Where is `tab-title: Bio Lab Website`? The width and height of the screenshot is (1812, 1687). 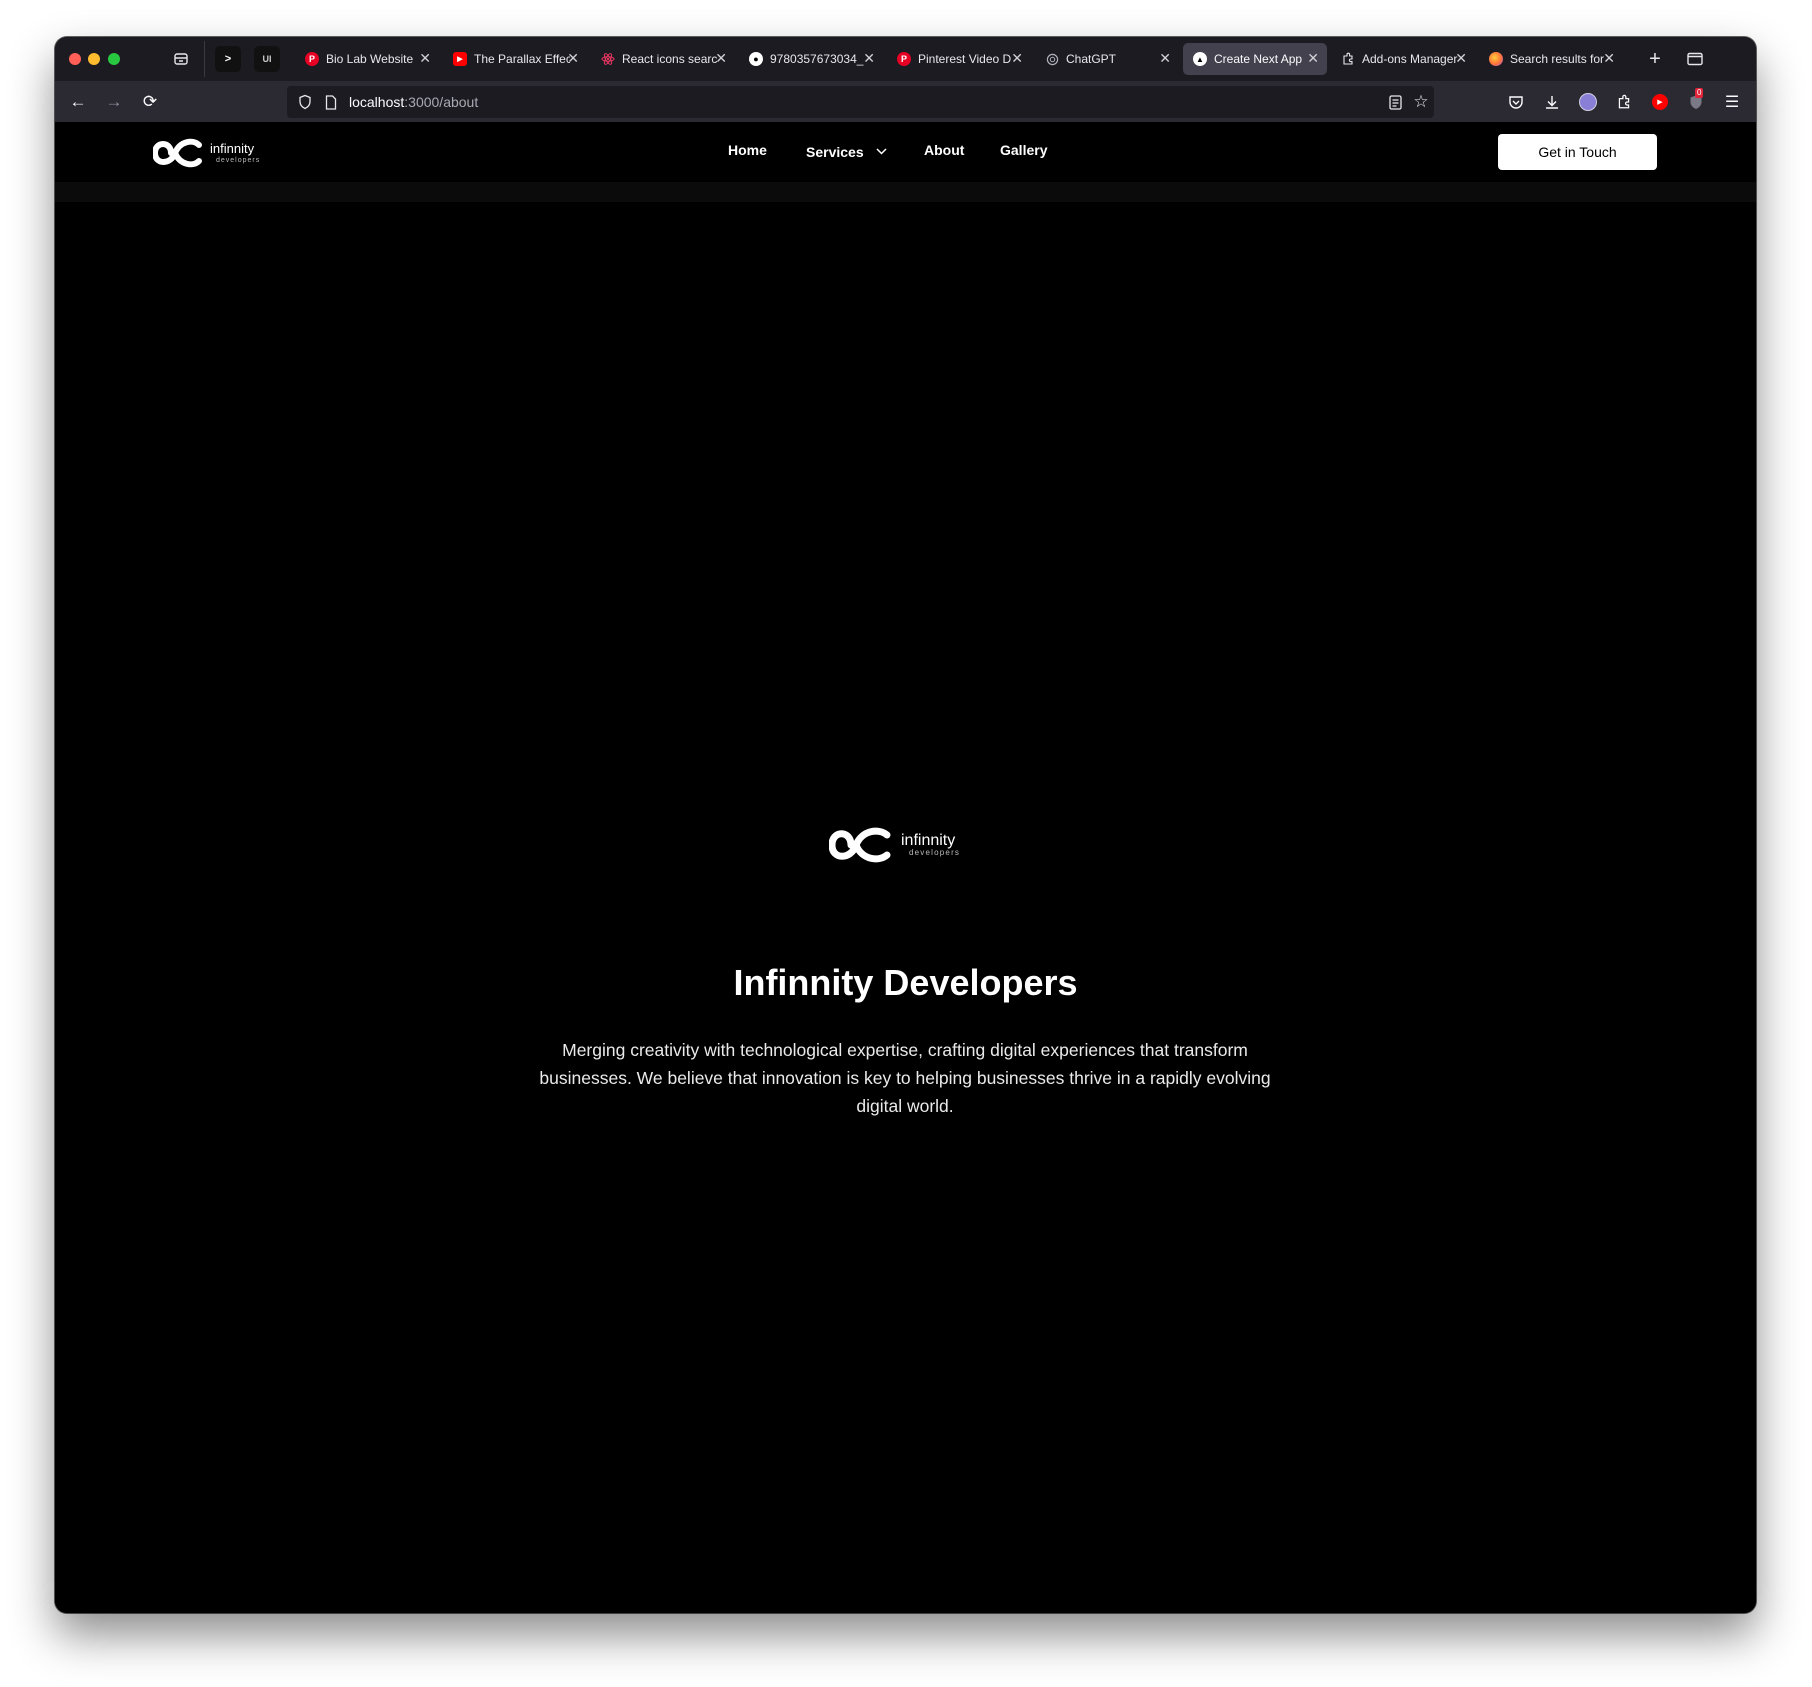
tab-title: Bio Lab Website is located at coordinates (370, 59).